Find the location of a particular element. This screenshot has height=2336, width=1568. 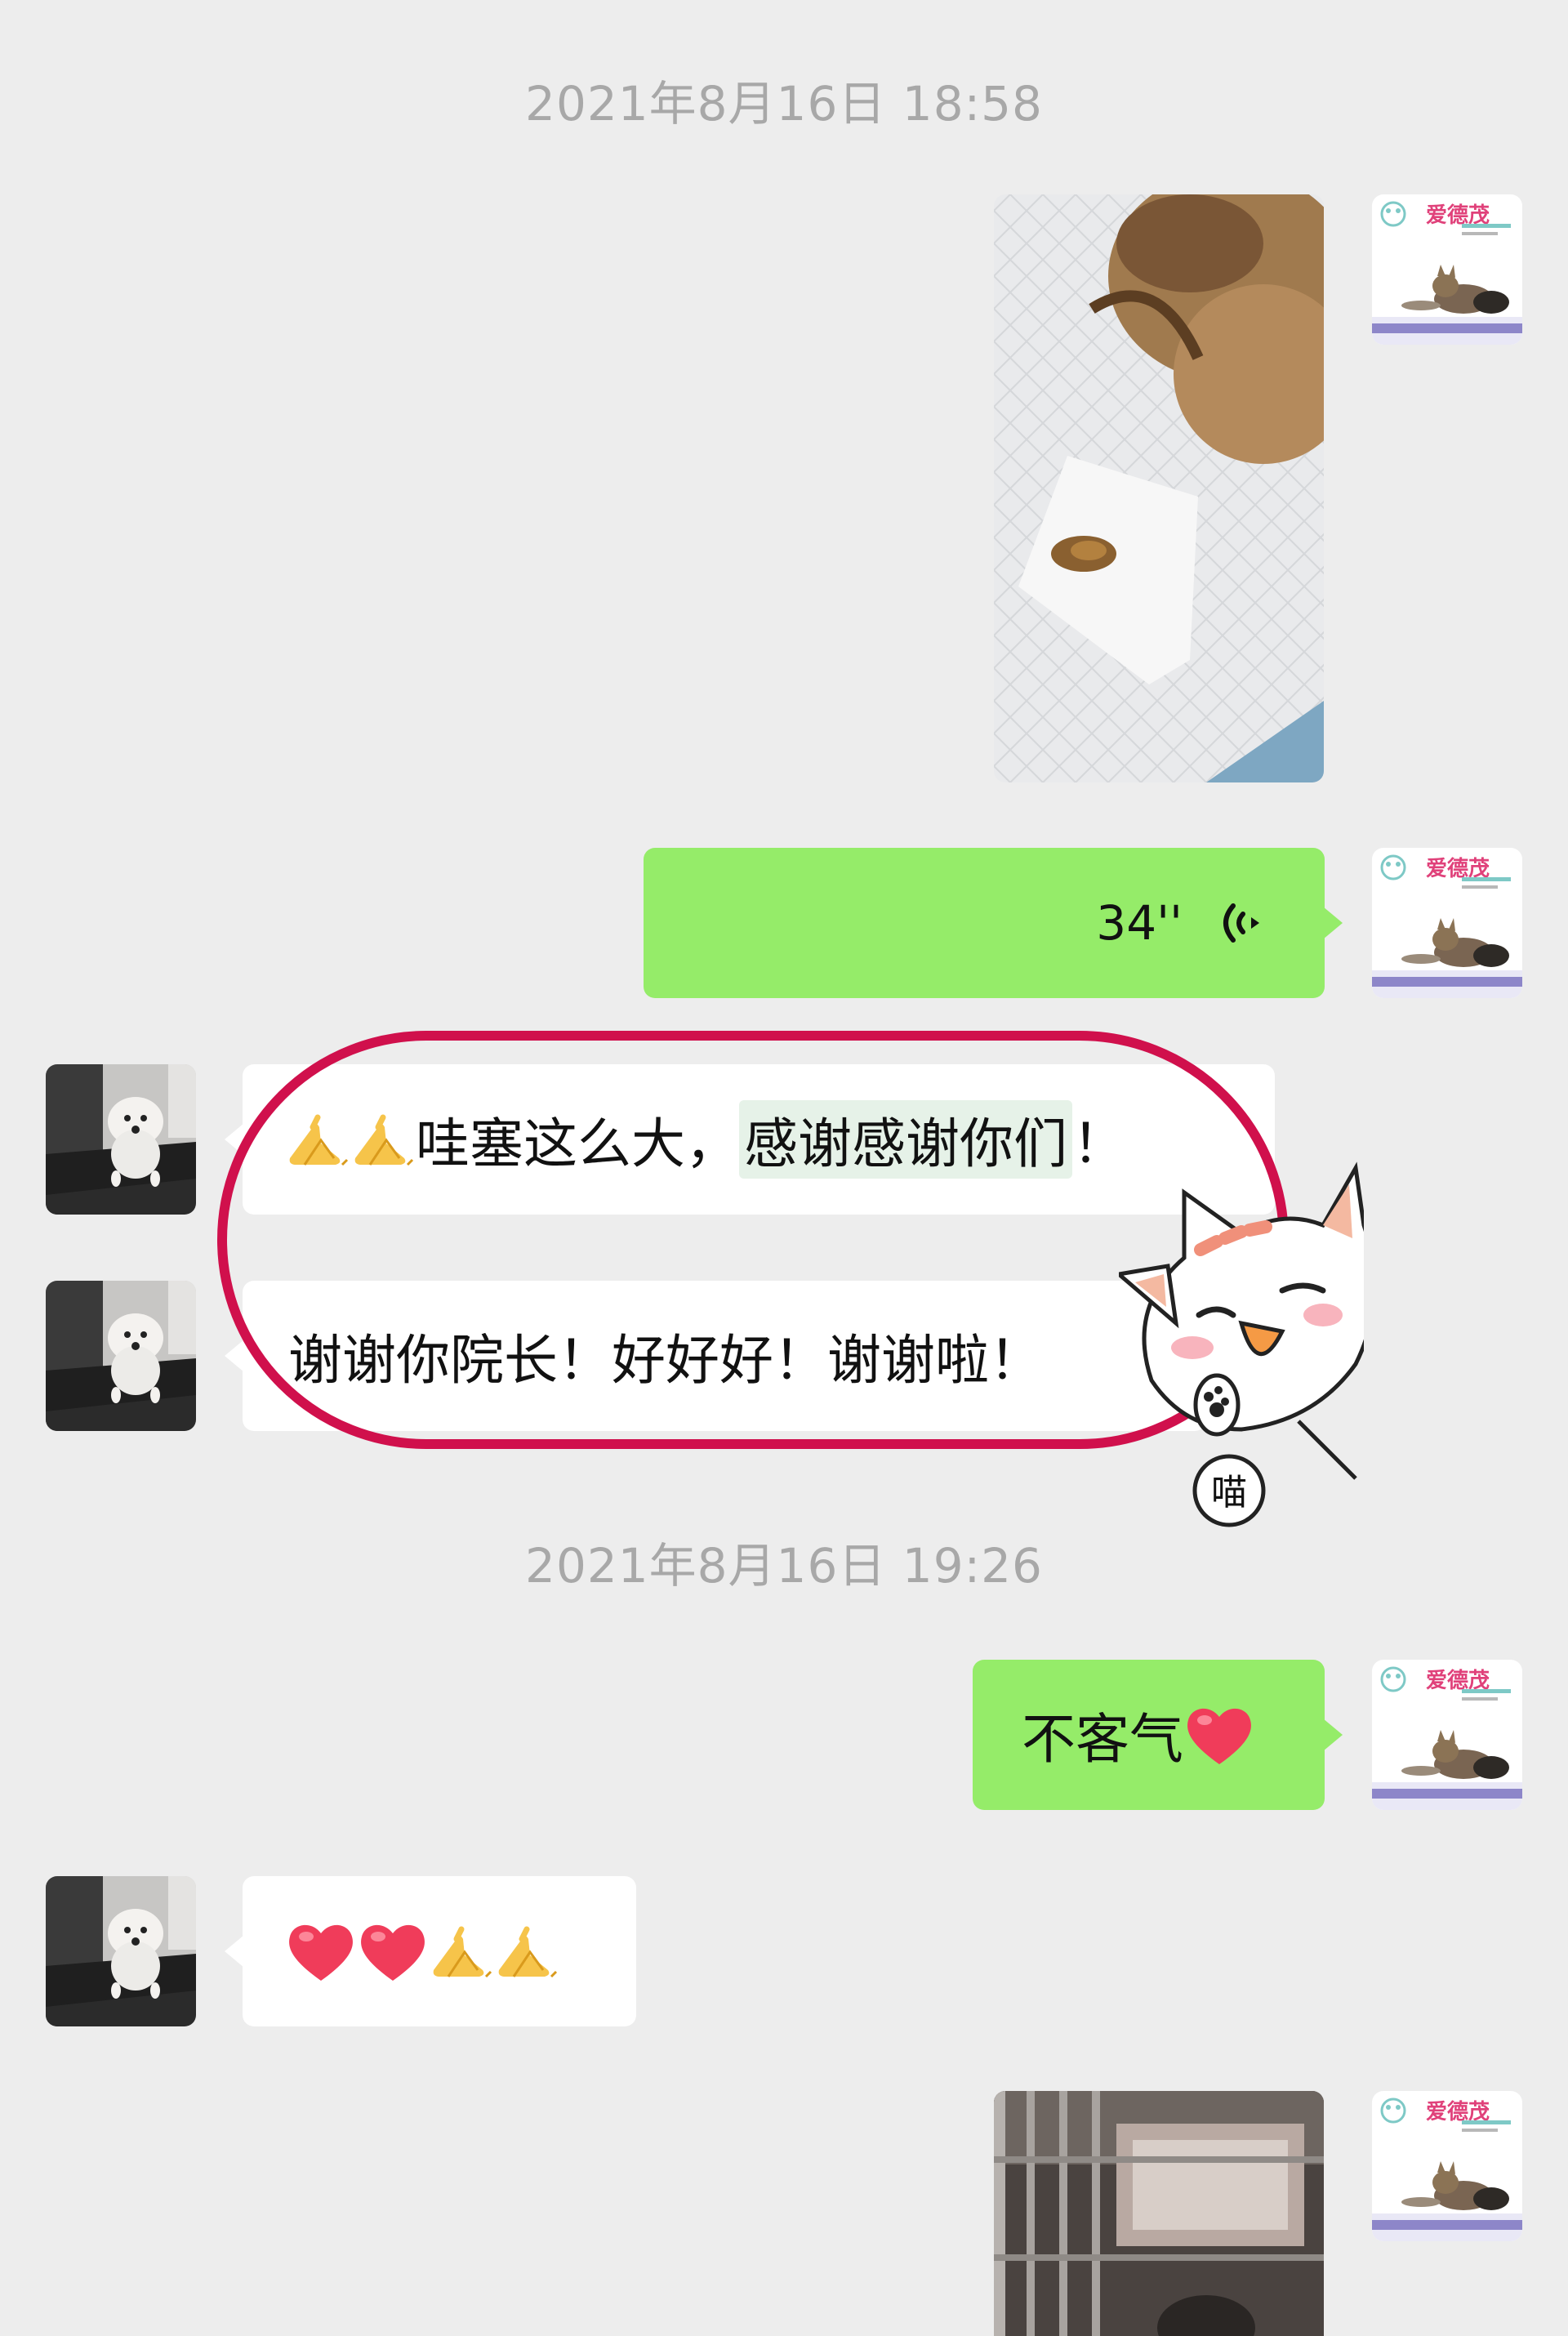

received-emoji-bubble is located at coordinates (430, 1951).